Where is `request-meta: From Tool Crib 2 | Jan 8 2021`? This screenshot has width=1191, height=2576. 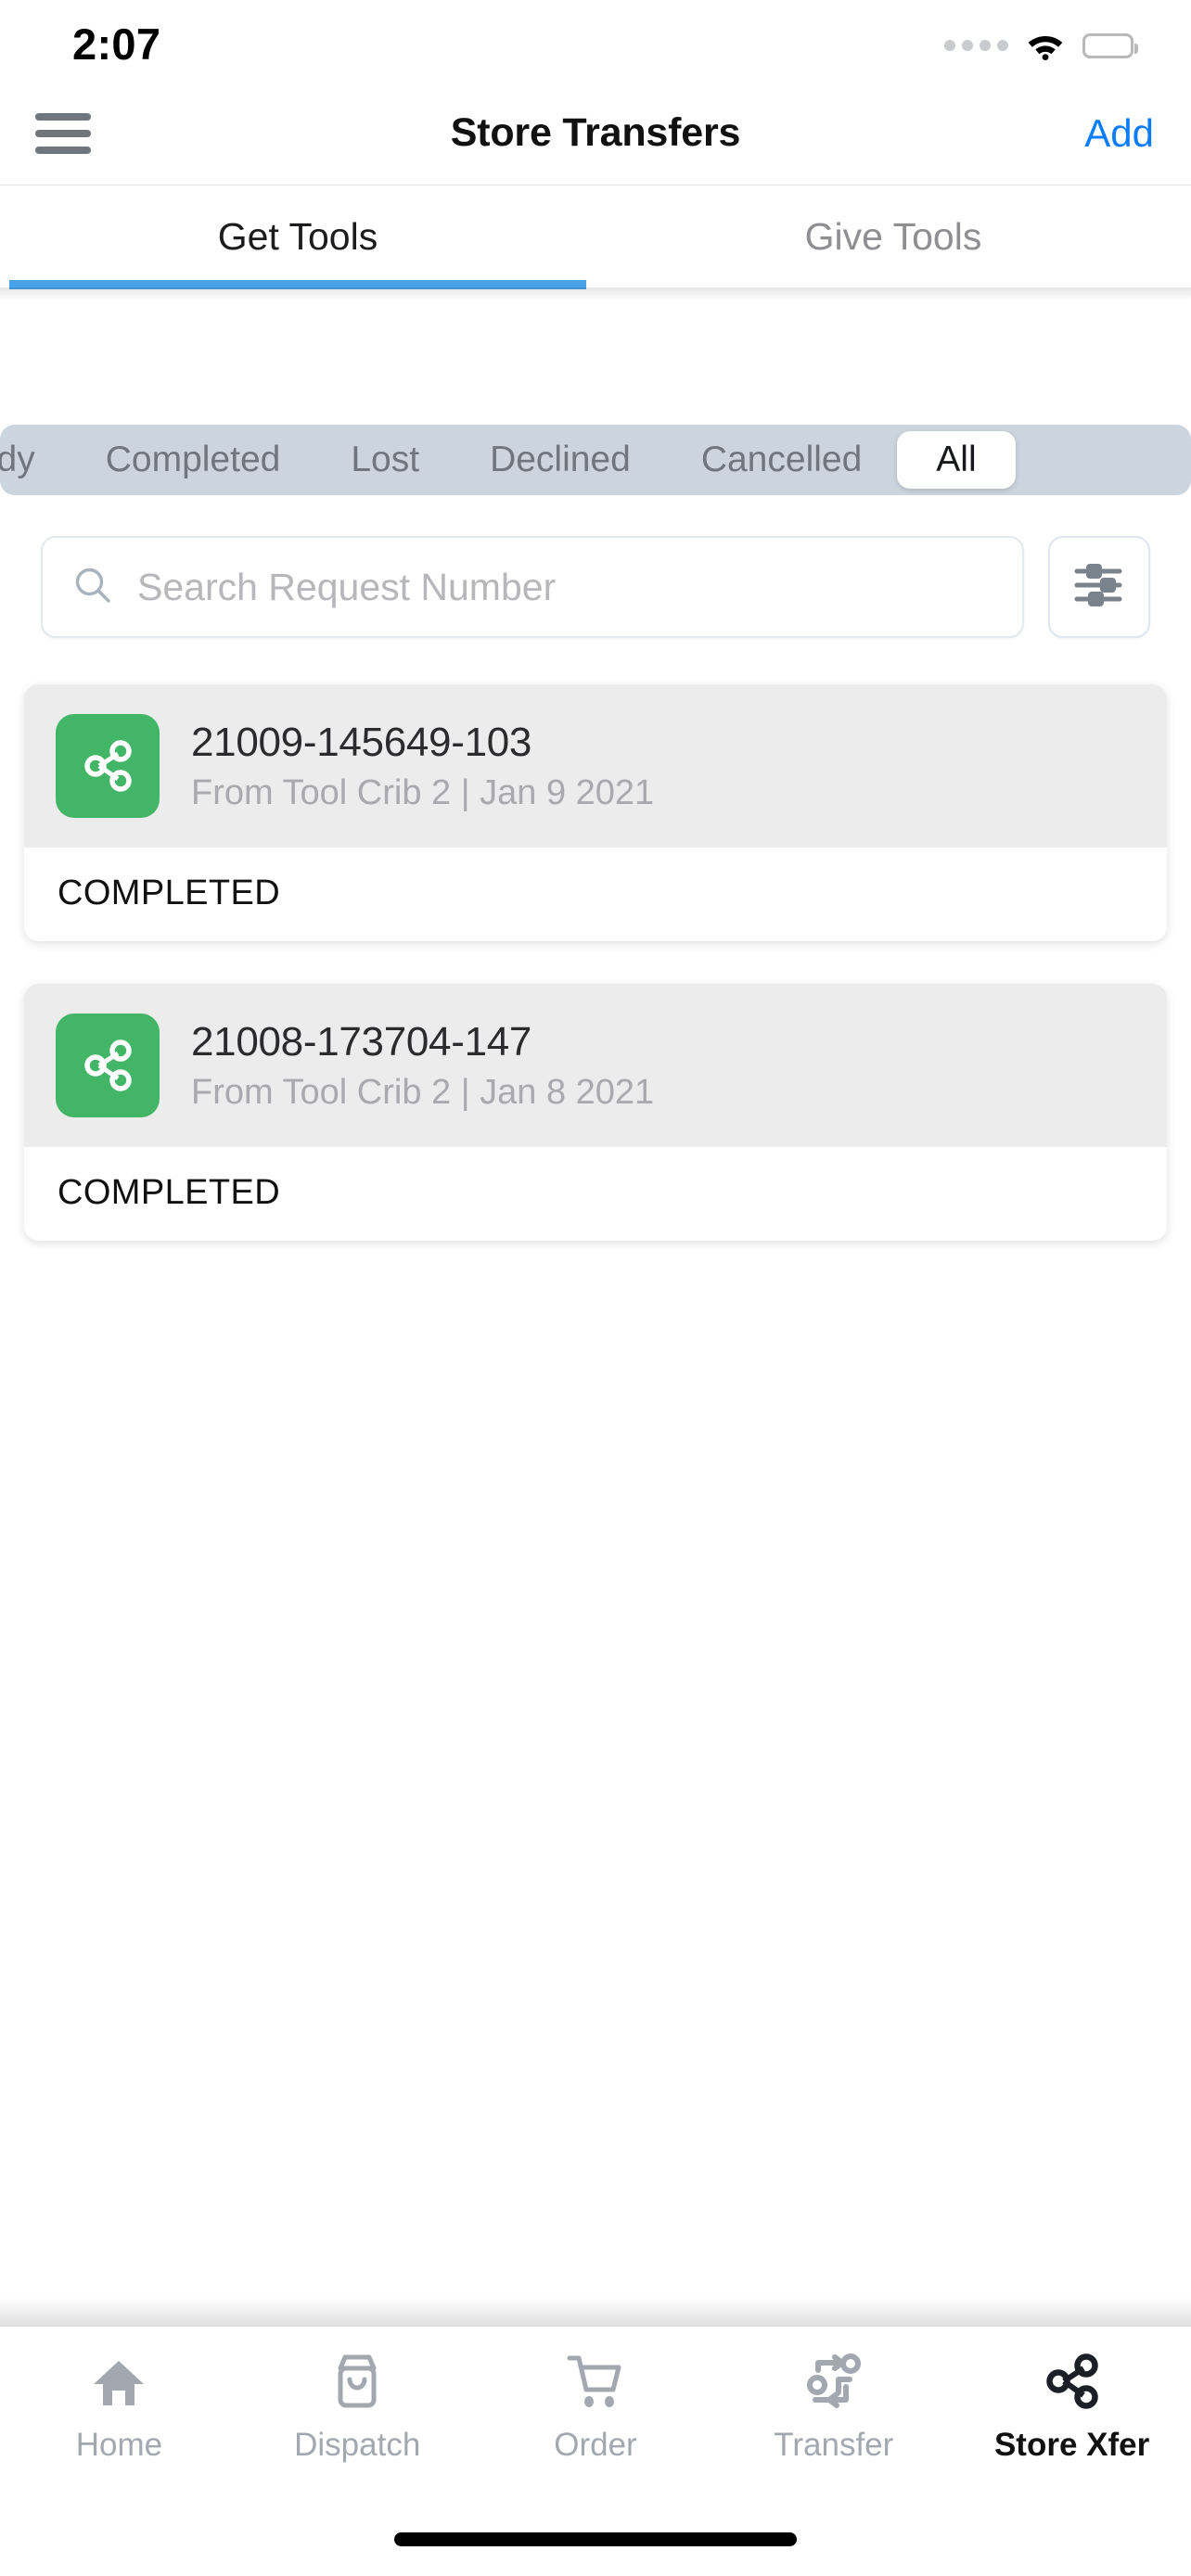
request-meta: From Tool Crib 2 | Jan 8 2021 is located at coordinates (423, 1092).